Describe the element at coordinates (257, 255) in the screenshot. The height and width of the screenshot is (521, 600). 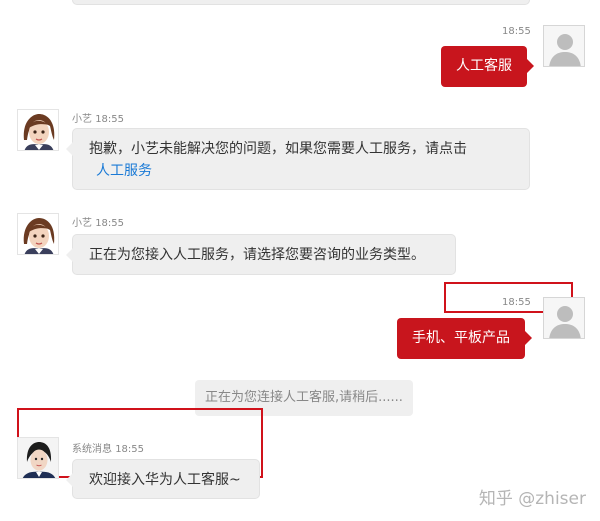
I see `message-text: 正在为您接入人工服务，请选择您要咨询的业务类型。` at that location.